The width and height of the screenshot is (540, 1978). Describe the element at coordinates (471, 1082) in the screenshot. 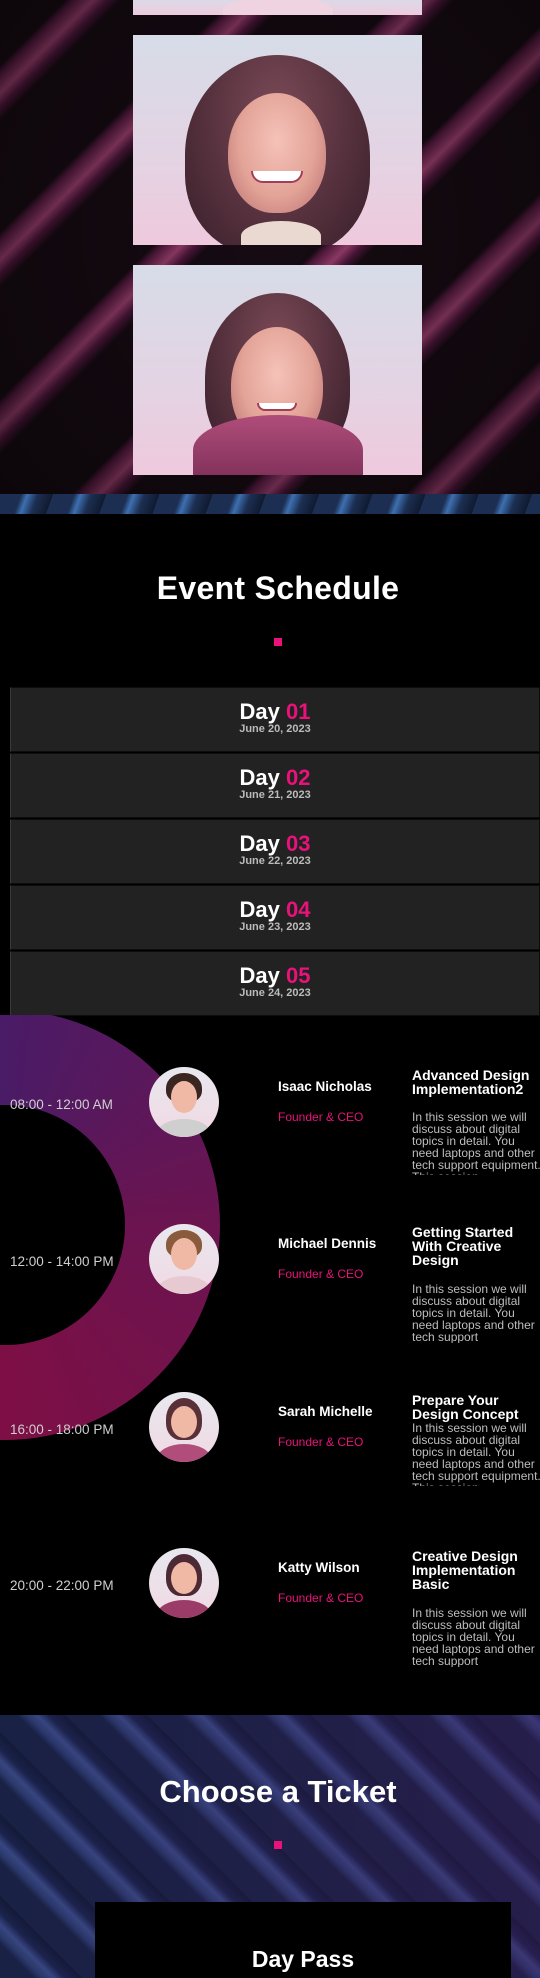

I see `session-title: Advanced Design Implementation2` at that location.